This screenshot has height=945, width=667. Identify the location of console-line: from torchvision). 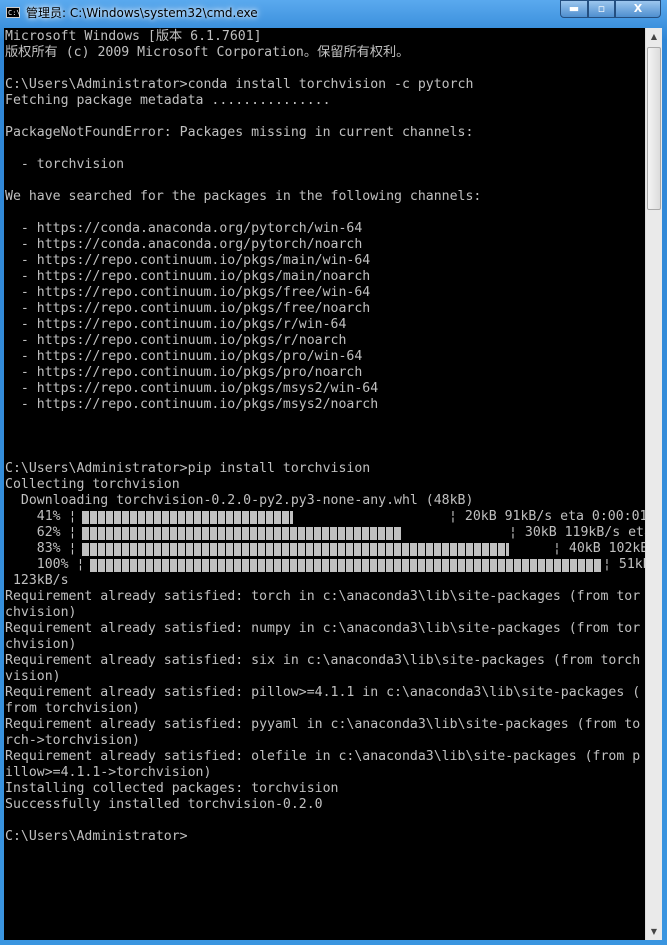
(72, 708).